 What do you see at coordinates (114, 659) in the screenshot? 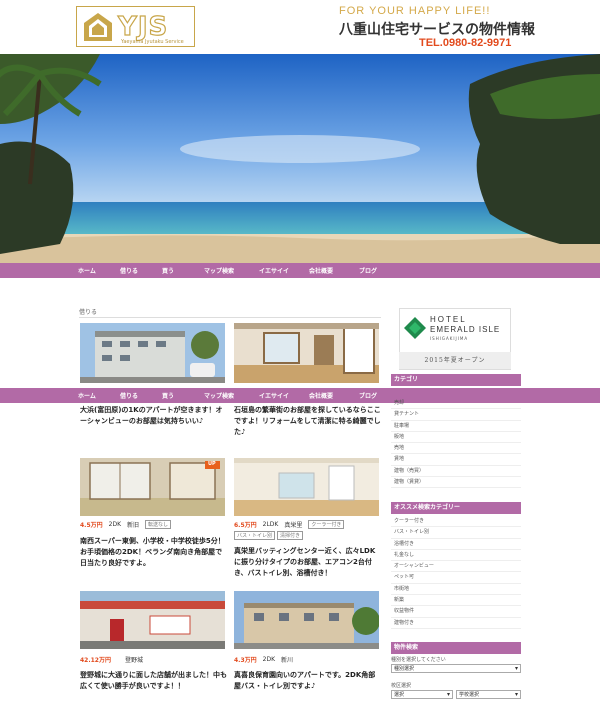
I see `listing-meta: 42.12万円 登野城` at bounding box center [114, 659].